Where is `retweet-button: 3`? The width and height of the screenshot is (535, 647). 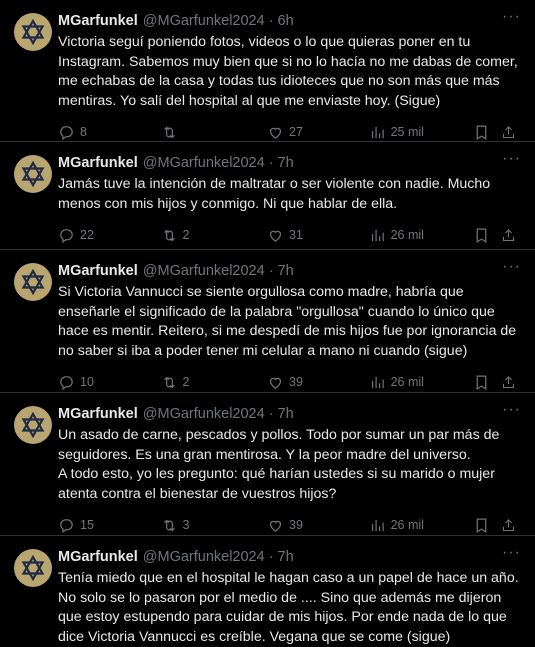
retweet-button: 3 is located at coordinates (214, 525).